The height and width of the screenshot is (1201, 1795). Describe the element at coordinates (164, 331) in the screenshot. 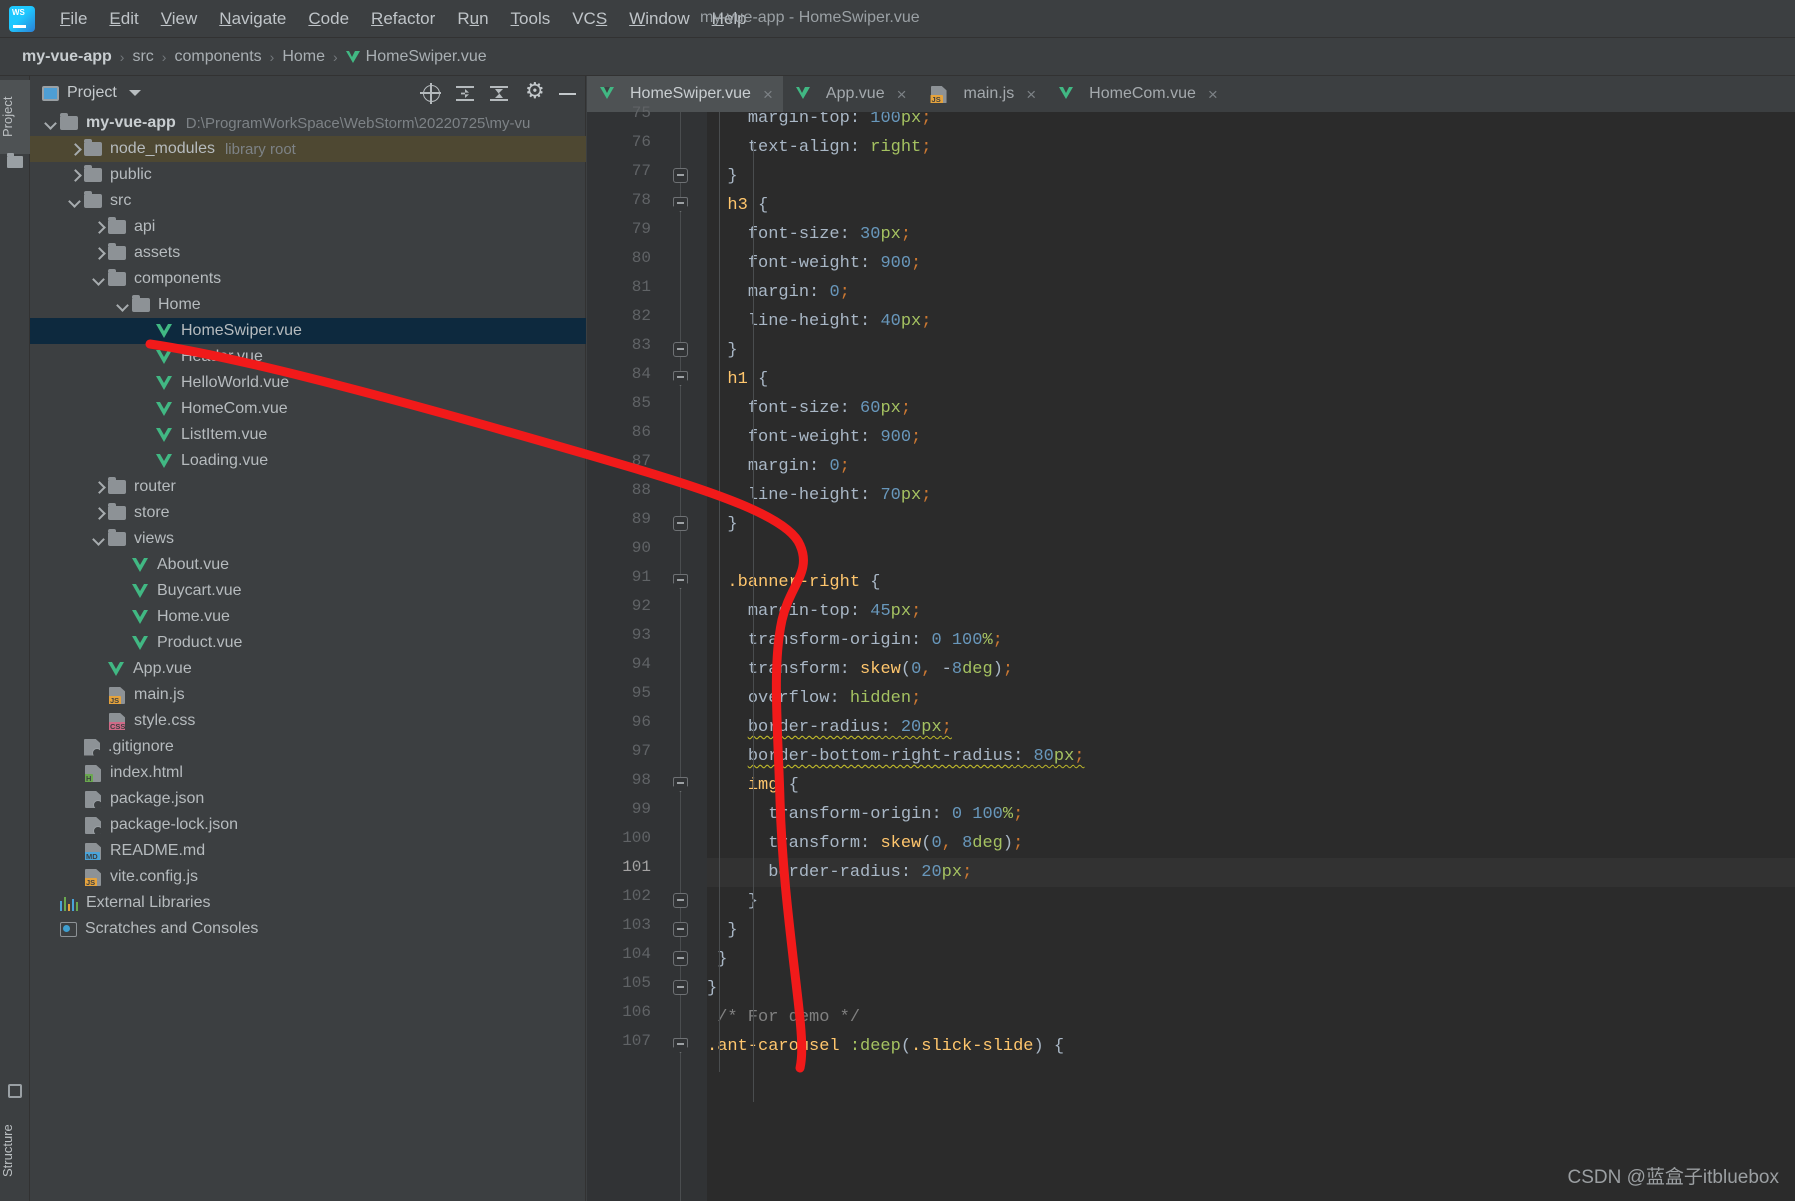

I see `vue-file-icon` at that location.